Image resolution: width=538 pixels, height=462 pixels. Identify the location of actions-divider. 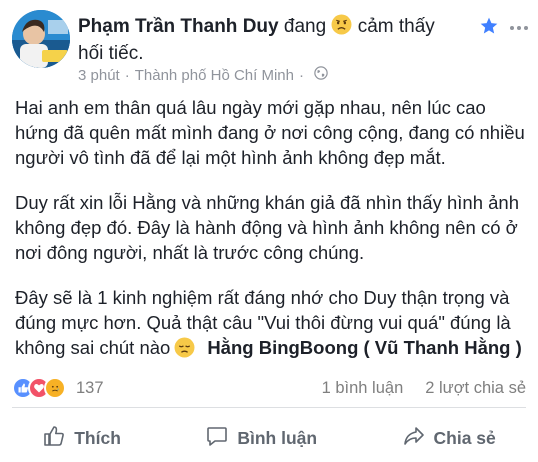
(269, 407).